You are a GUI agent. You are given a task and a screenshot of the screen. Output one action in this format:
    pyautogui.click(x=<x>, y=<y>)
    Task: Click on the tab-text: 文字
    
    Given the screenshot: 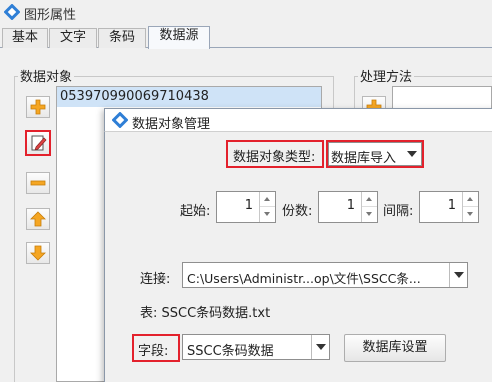 What is the action you would take?
    pyautogui.click(x=73, y=38)
    